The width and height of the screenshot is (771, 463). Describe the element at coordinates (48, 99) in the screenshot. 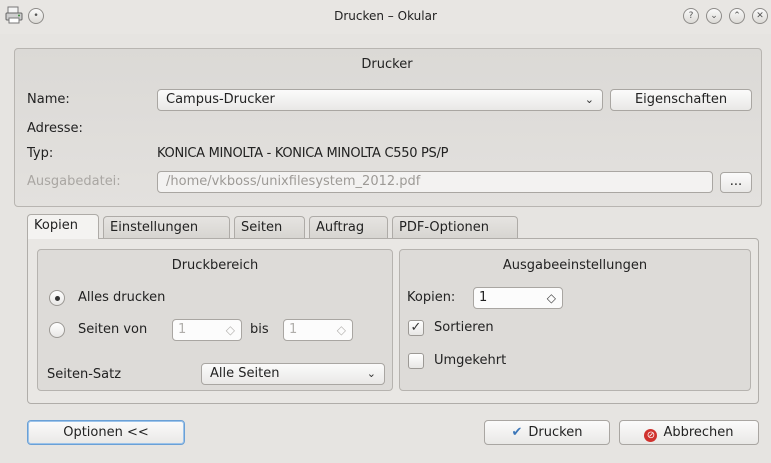

I see `name-label: Name:` at that location.